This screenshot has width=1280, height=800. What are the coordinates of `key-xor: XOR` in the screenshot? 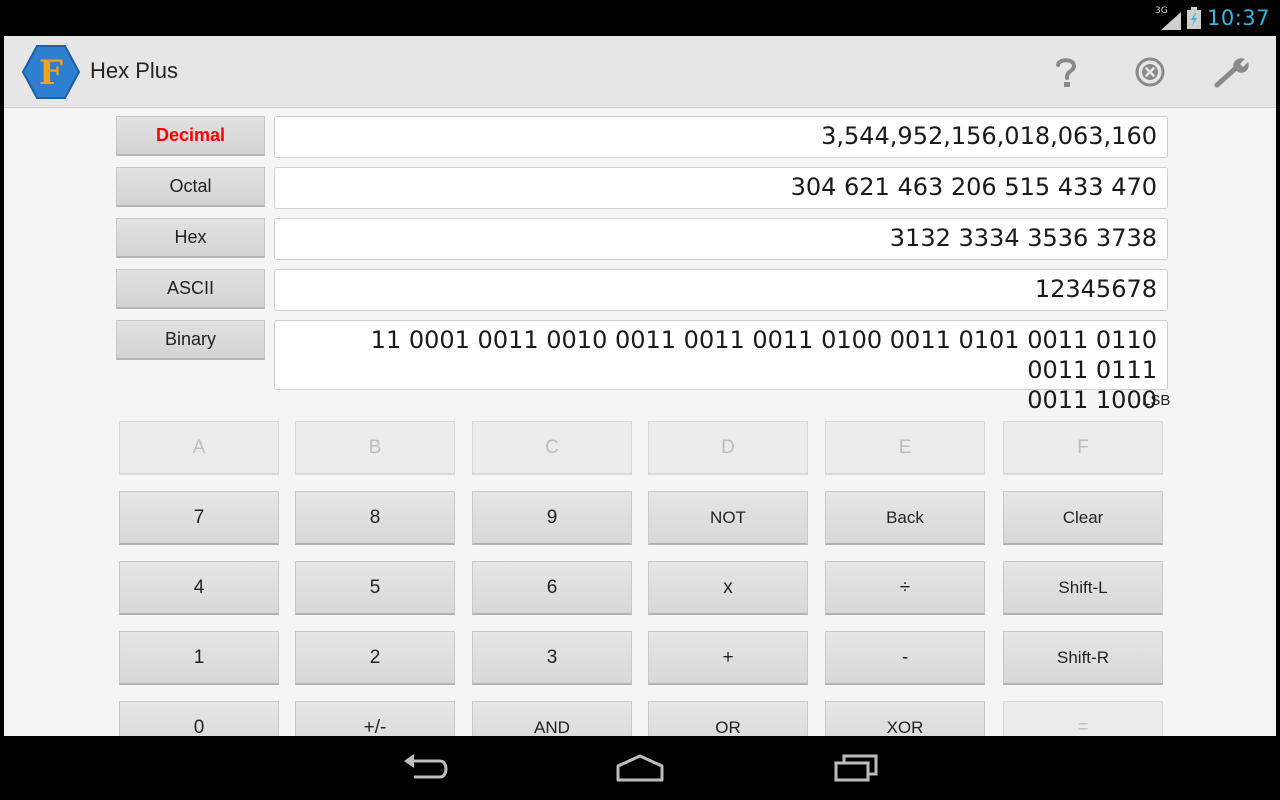 It's located at (905, 718).